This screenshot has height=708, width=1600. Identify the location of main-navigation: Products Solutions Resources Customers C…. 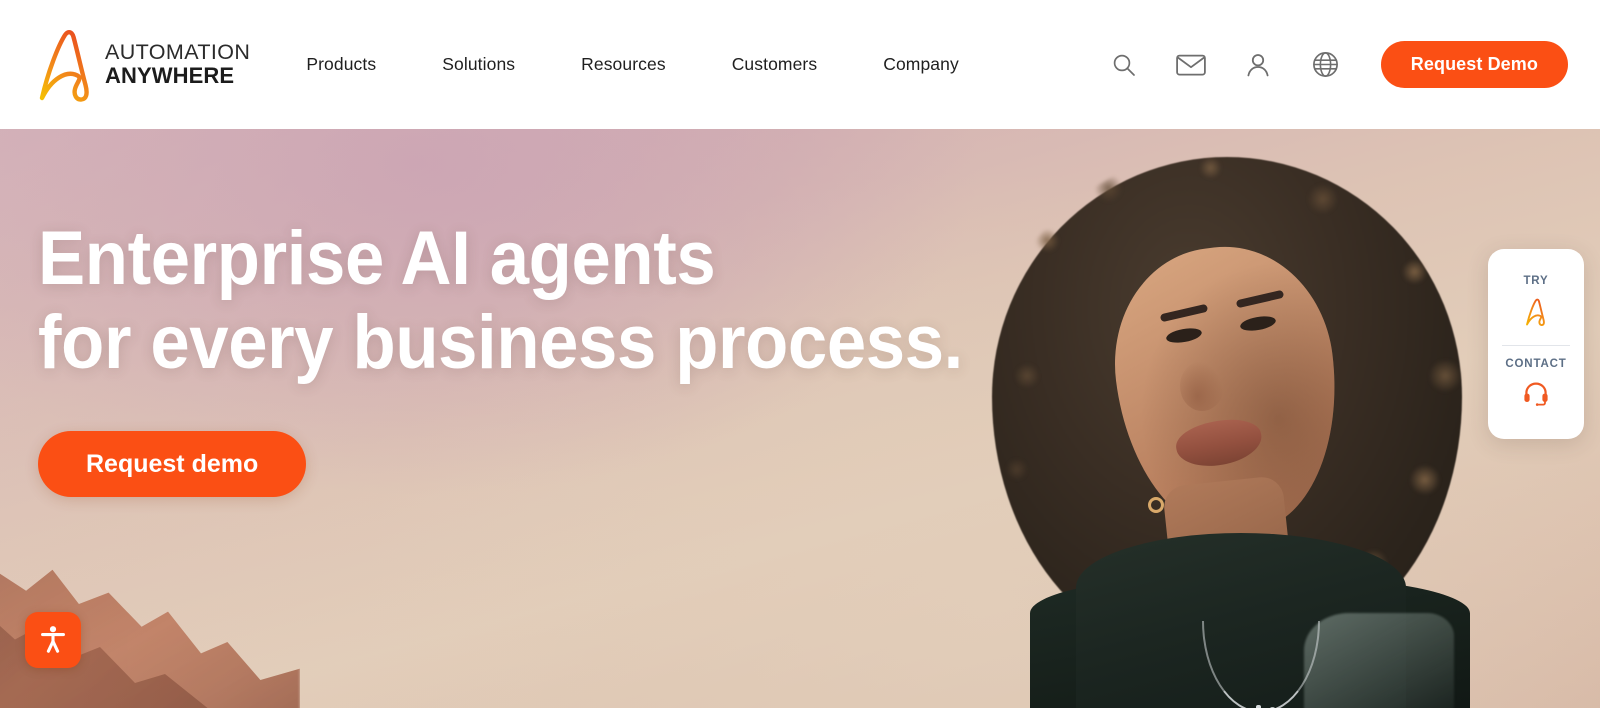
(648, 64).